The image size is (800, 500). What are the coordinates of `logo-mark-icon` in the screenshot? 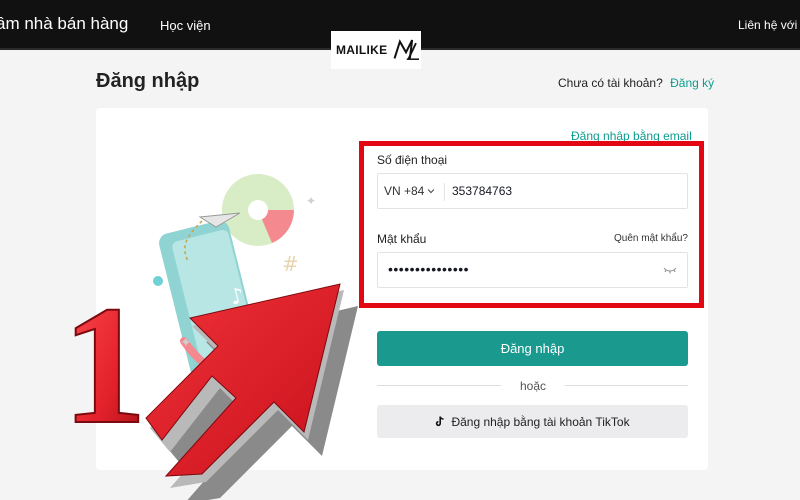 It's located at (407, 49).